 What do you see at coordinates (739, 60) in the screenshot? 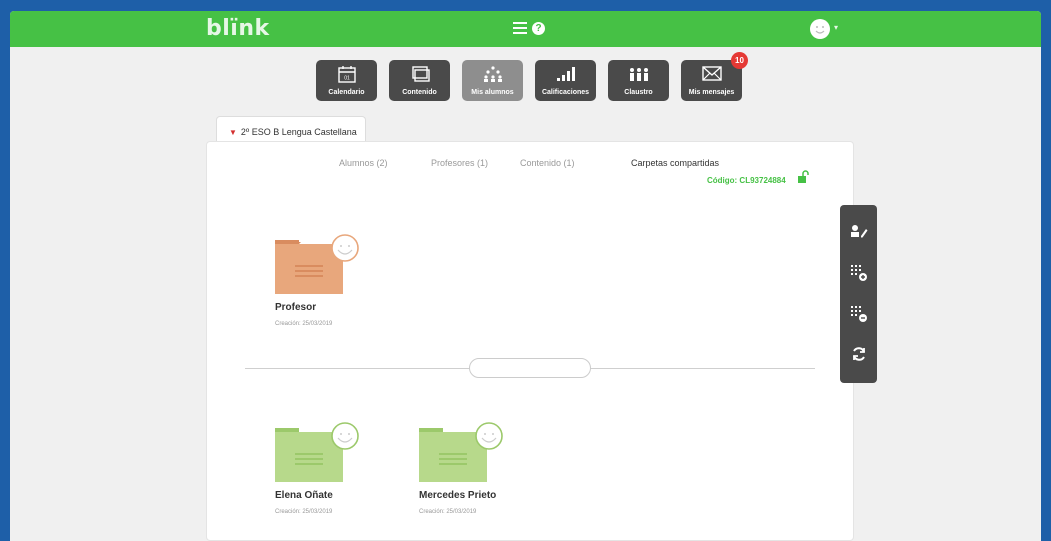
I see `unread-messages-badge: 10` at bounding box center [739, 60].